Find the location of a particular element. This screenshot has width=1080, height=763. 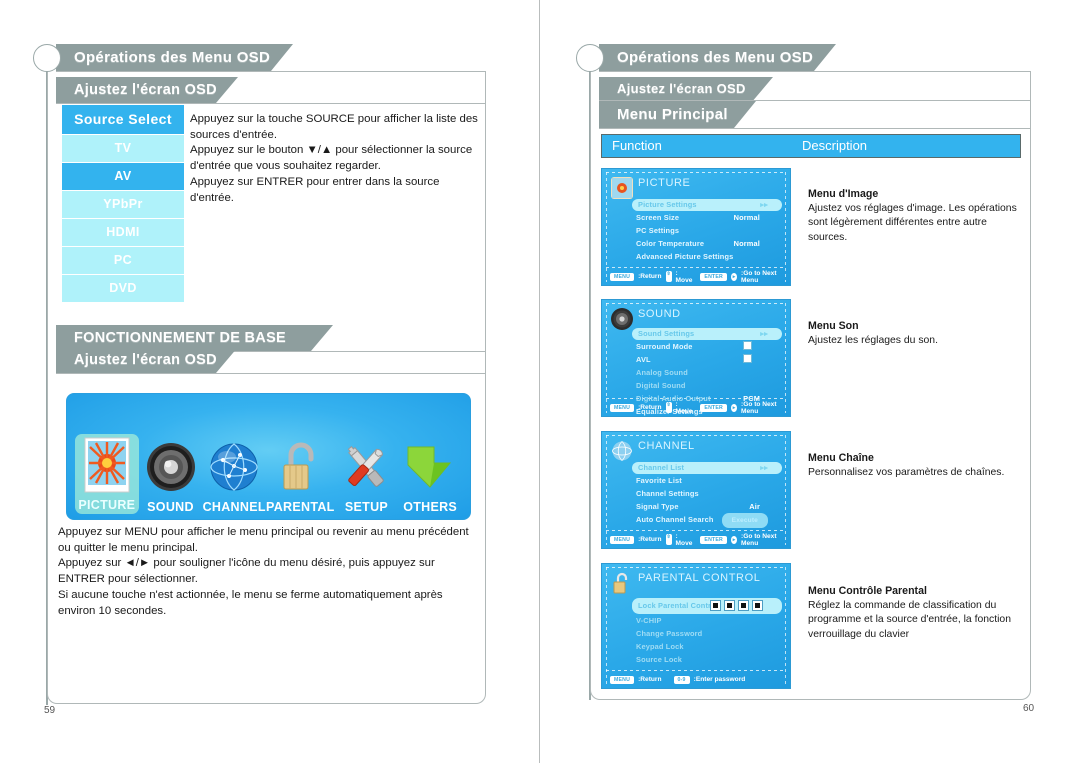

osd-row-surround-mode: Surround Mode is located at coordinates (709, 346).